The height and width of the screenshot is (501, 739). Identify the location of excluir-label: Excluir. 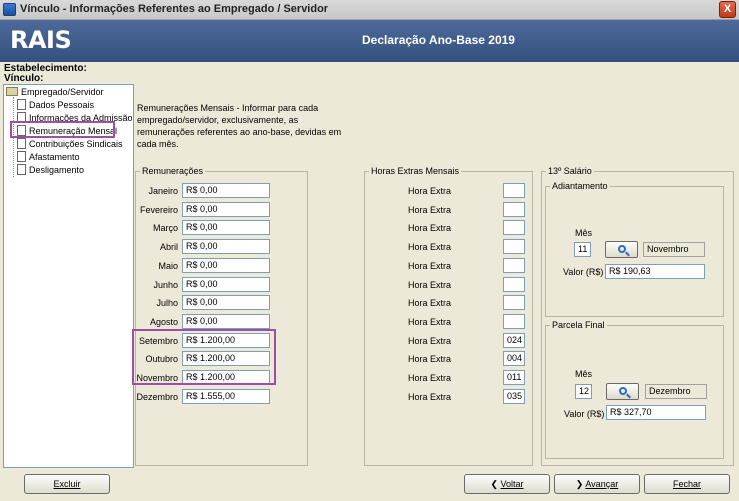
(67, 484).